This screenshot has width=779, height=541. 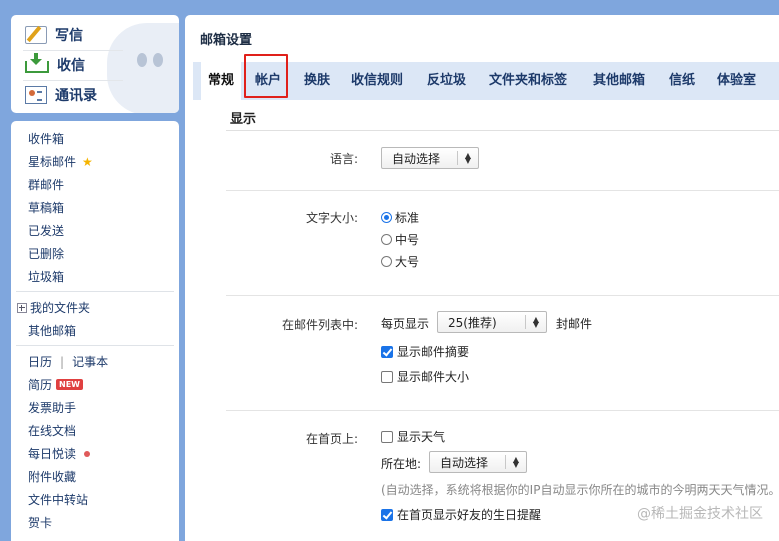 What do you see at coordinates (46, 138) in the screenshot?
I see `sidebar-item-inbox: 收件箱` at bounding box center [46, 138].